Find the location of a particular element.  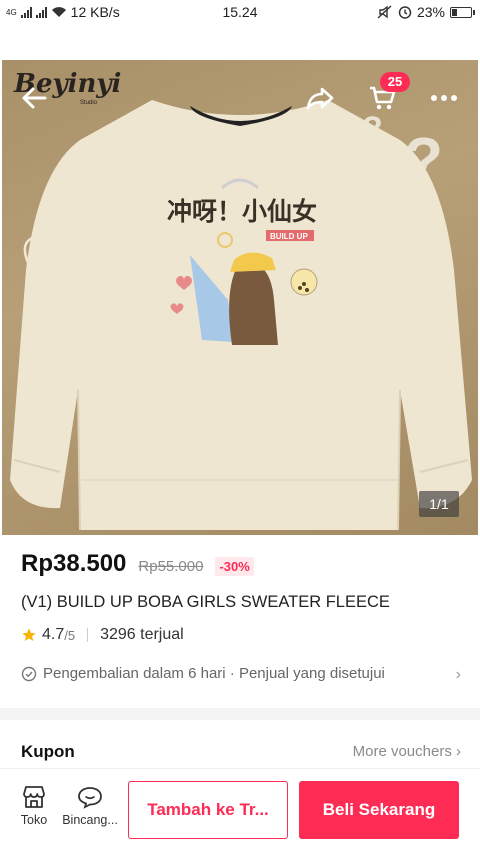

price-row: Rp38.500 Rp55.000 -30% is located at coordinates (137, 564).